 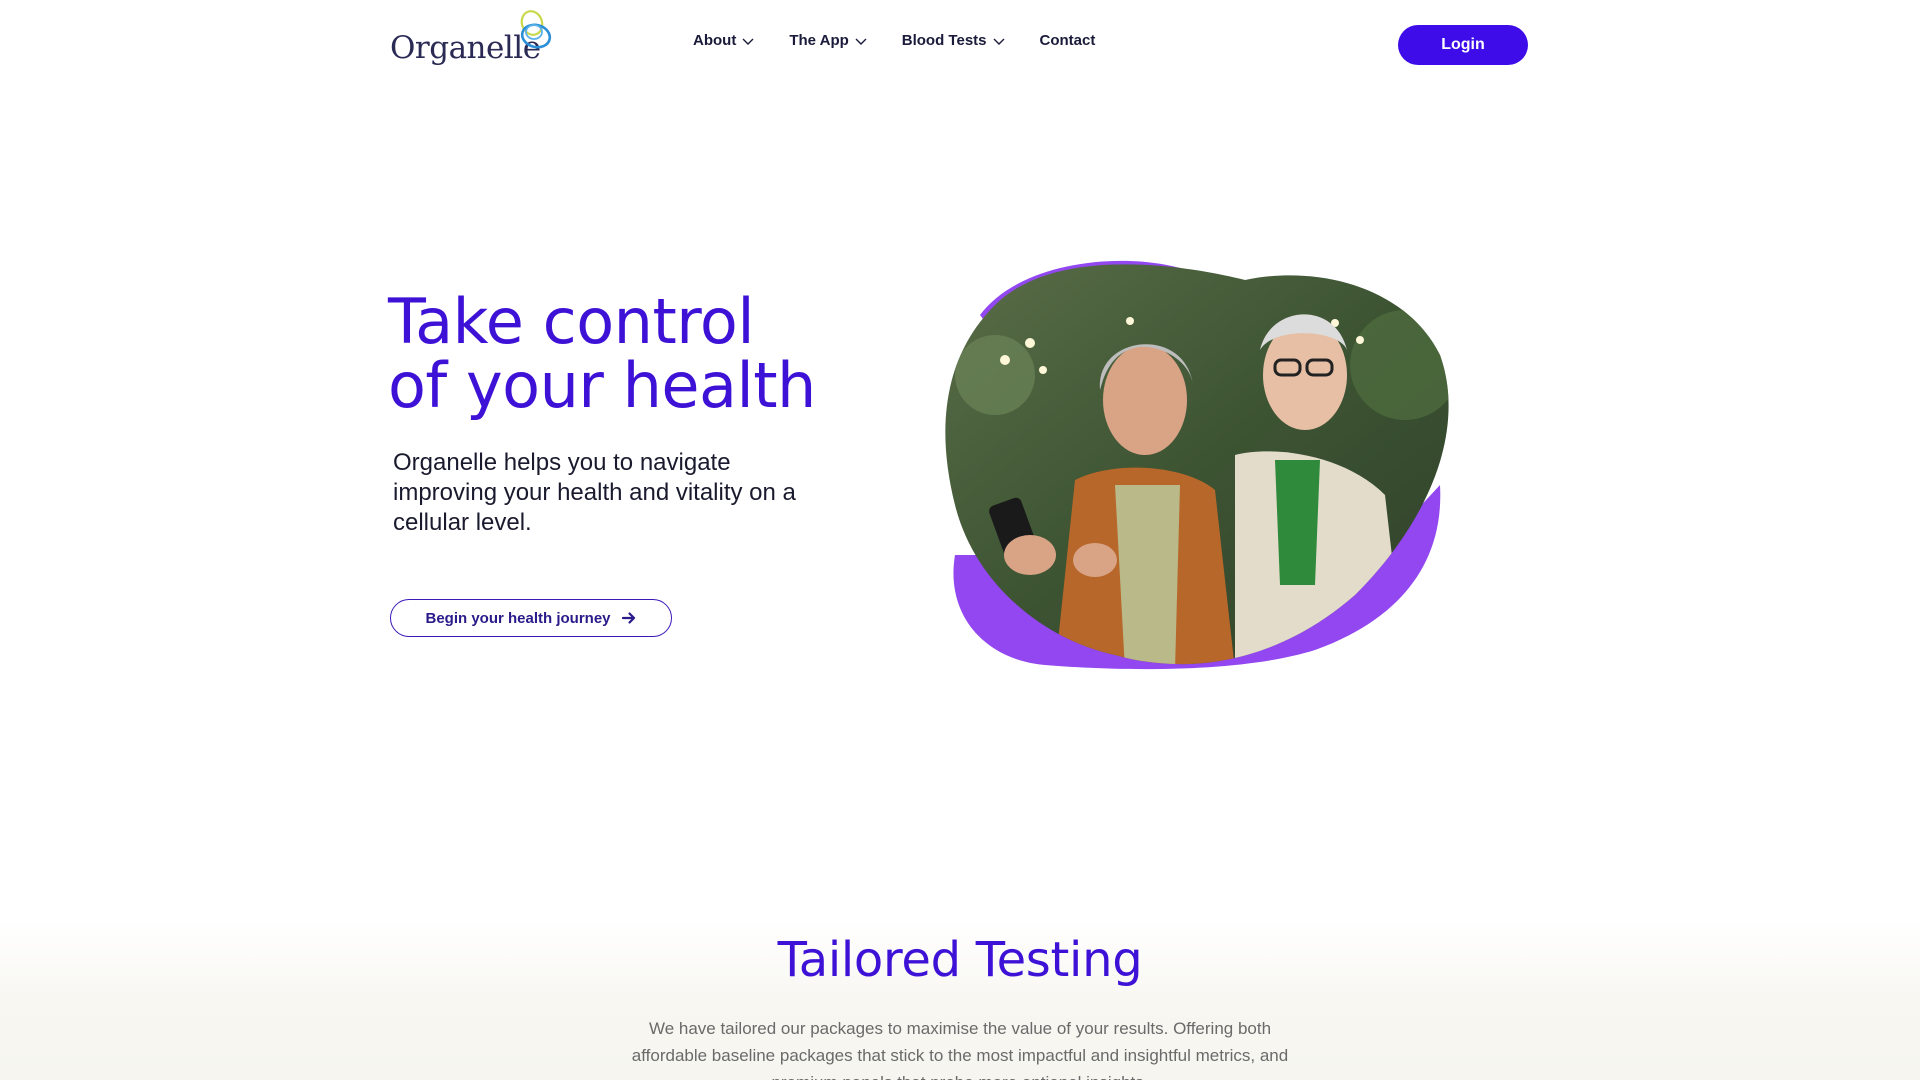 I want to click on hero-title-line: Take control, so click(x=571, y=321).